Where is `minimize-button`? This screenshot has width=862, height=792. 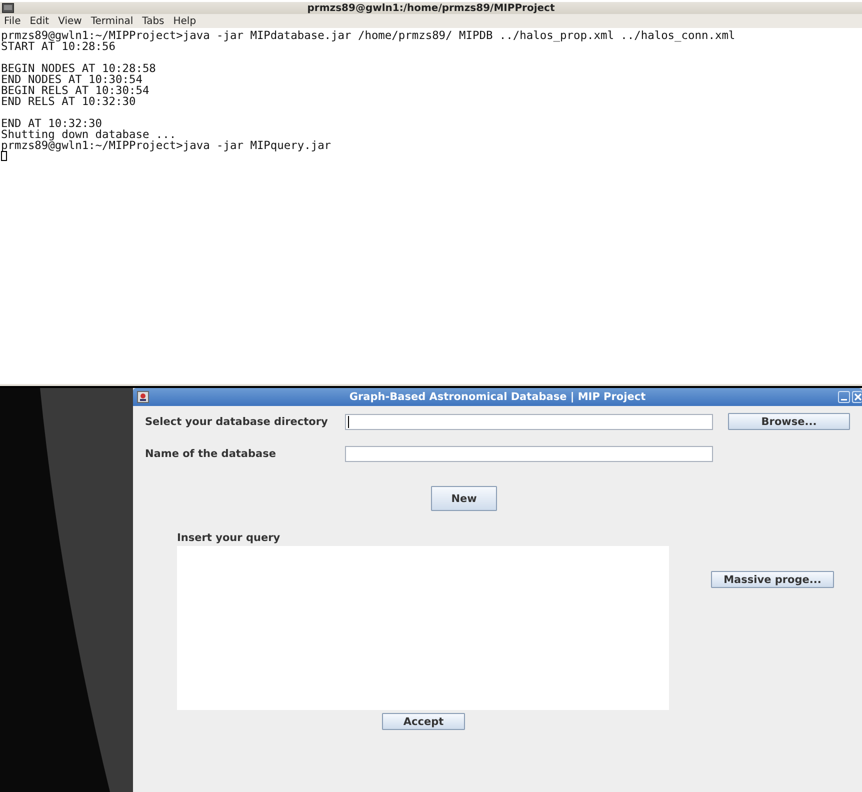
minimize-button is located at coordinates (844, 397).